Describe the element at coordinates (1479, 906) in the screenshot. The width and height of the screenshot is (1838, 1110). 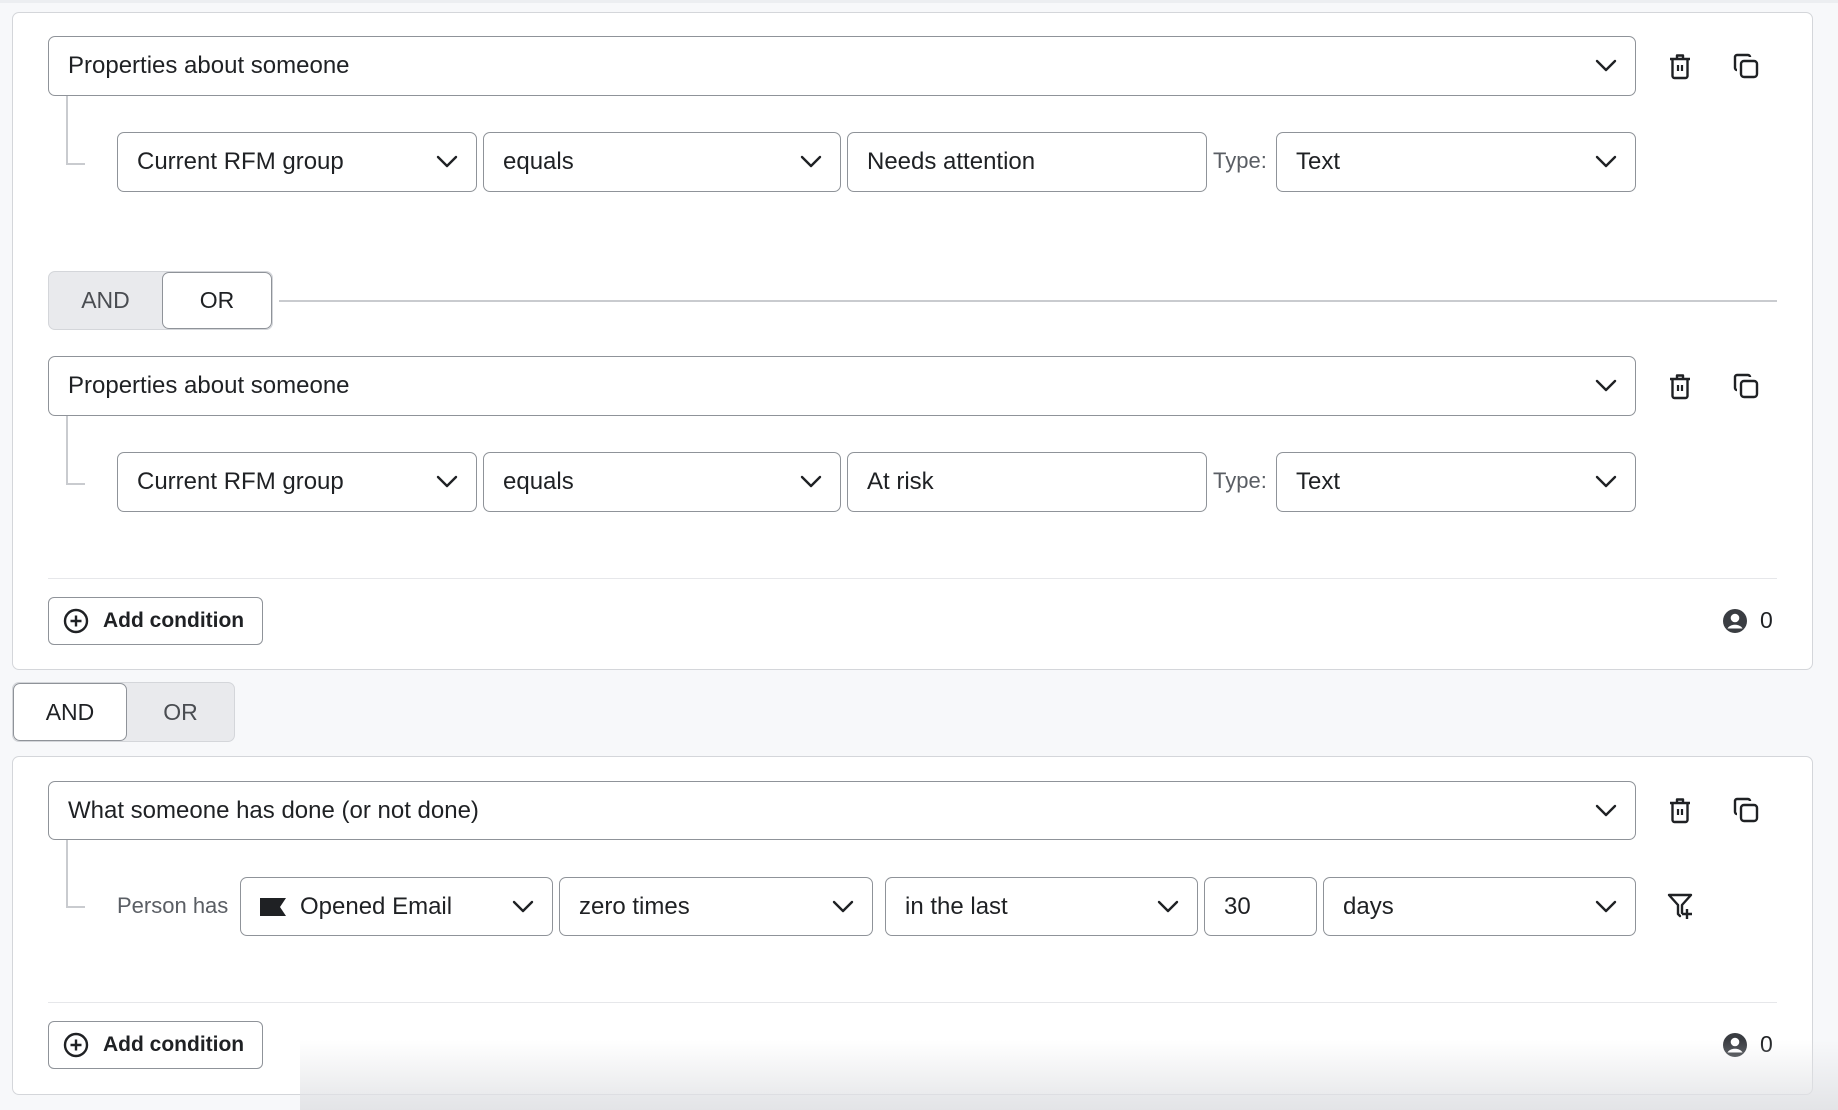
I see `unit-select: days` at that location.